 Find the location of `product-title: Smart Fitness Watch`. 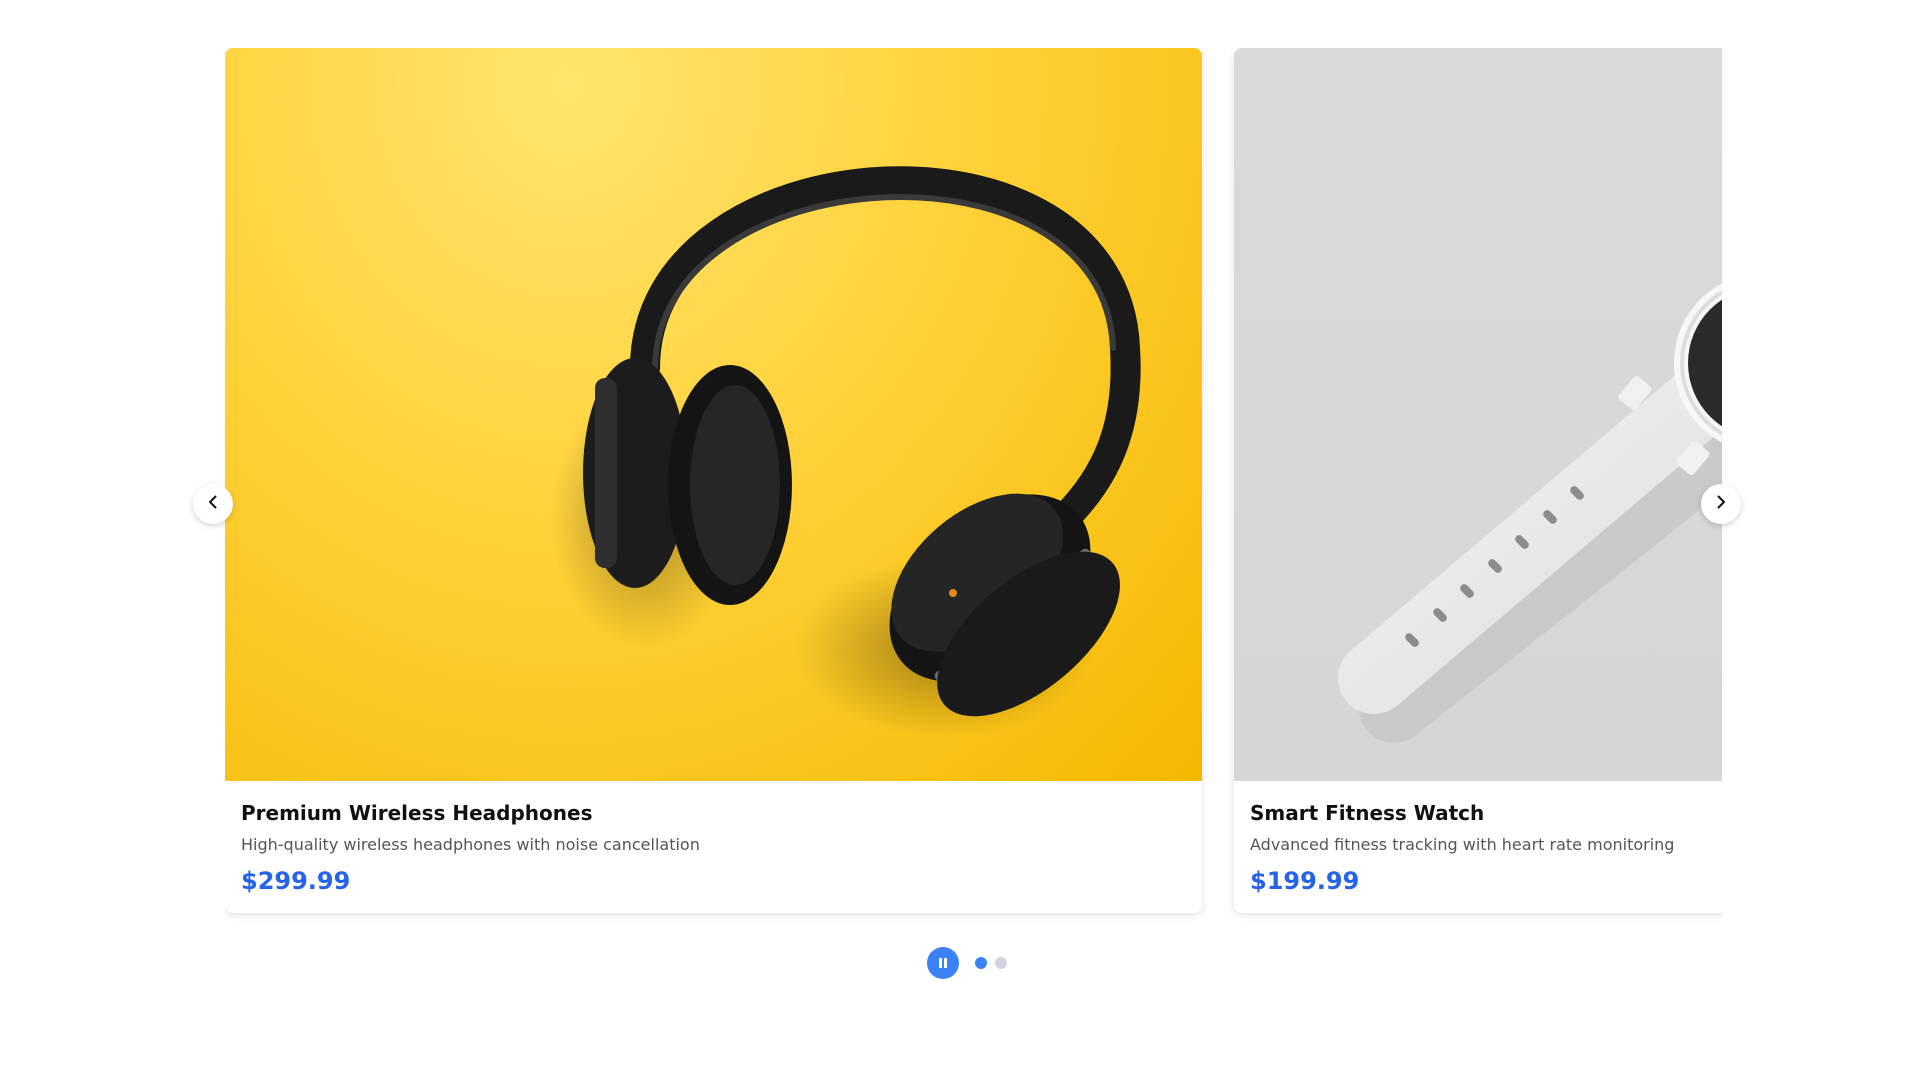

product-title: Smart Fitness Watch is located at coordinates (1367, 813).